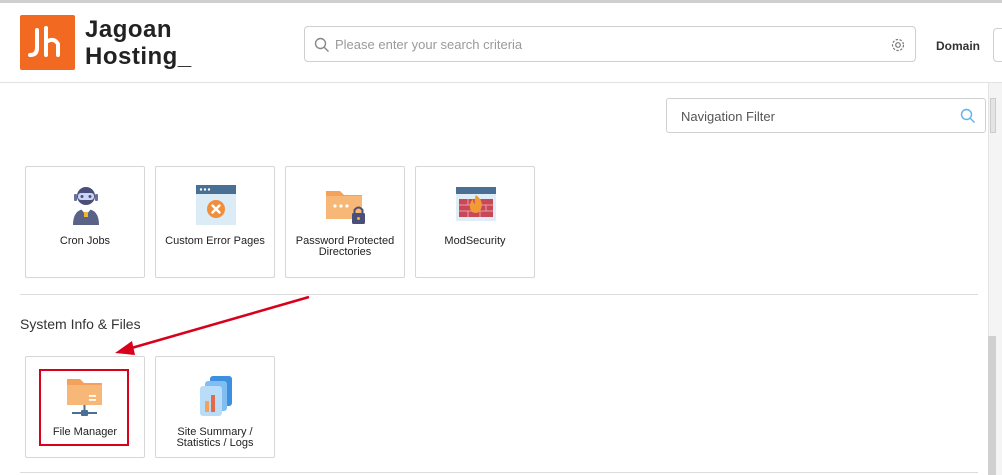 This screenshot has width=1002, height=475. I want to click on tool-password-protected-directories: Password Protected Directories, so click(345, 222).